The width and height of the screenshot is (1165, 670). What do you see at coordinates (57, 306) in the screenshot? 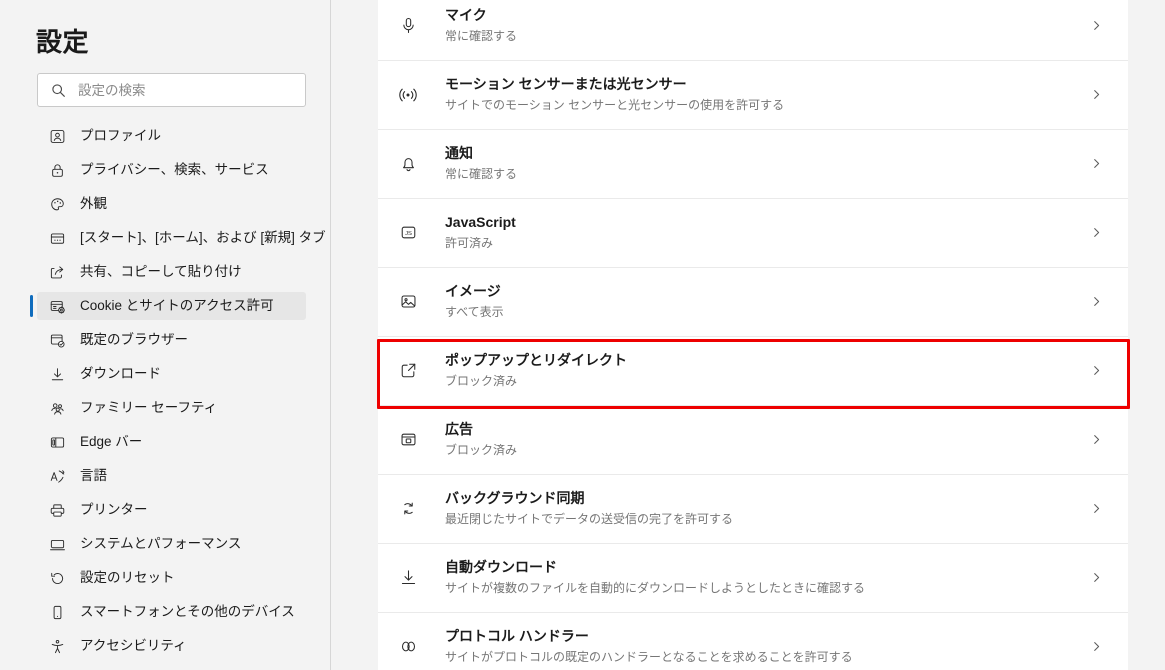
I see `cookie-settings-icon` at bounding box center [57, 306].